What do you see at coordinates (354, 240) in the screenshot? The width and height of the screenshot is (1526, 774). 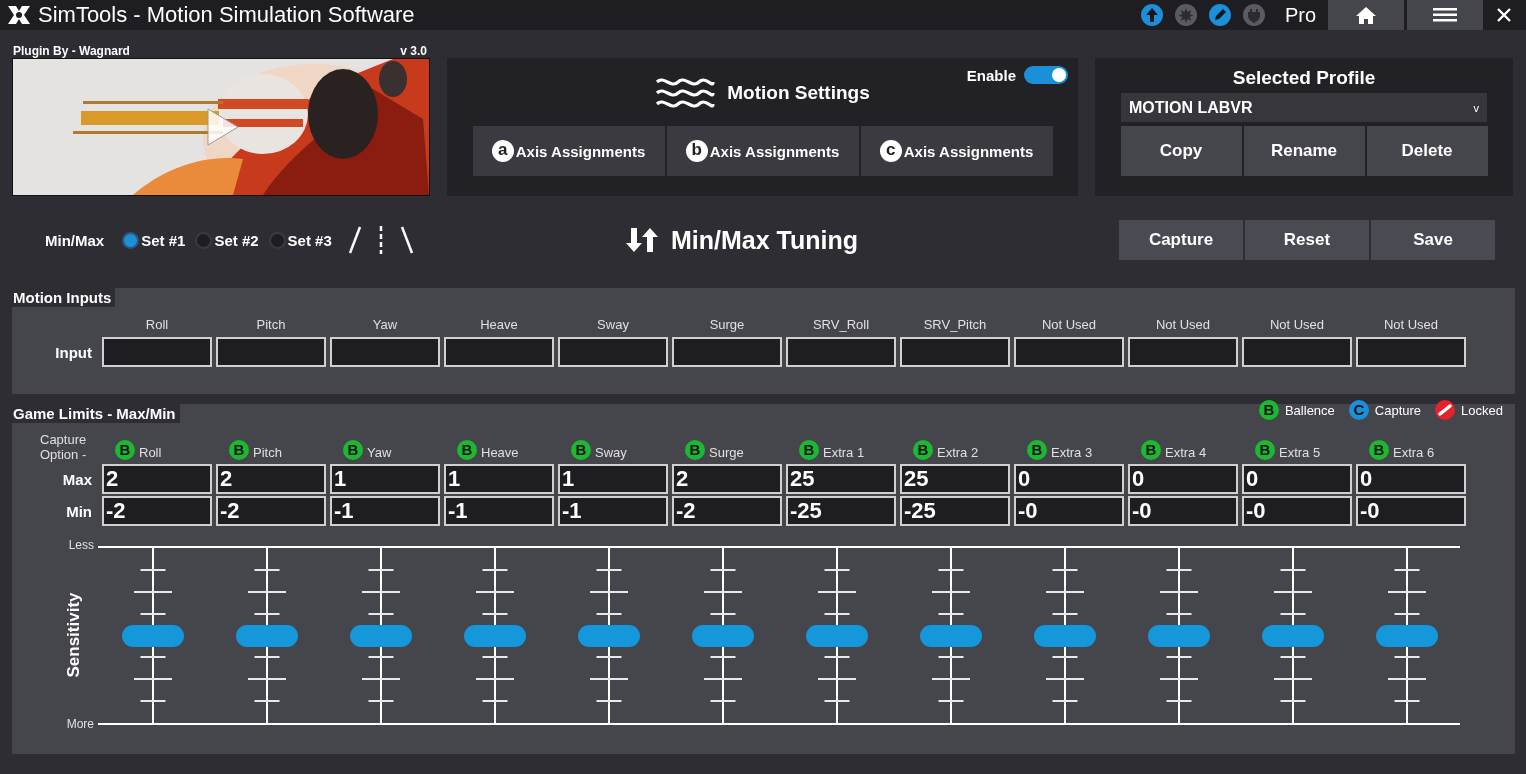 I see `slash-icon` at bounding box center [354, 240].